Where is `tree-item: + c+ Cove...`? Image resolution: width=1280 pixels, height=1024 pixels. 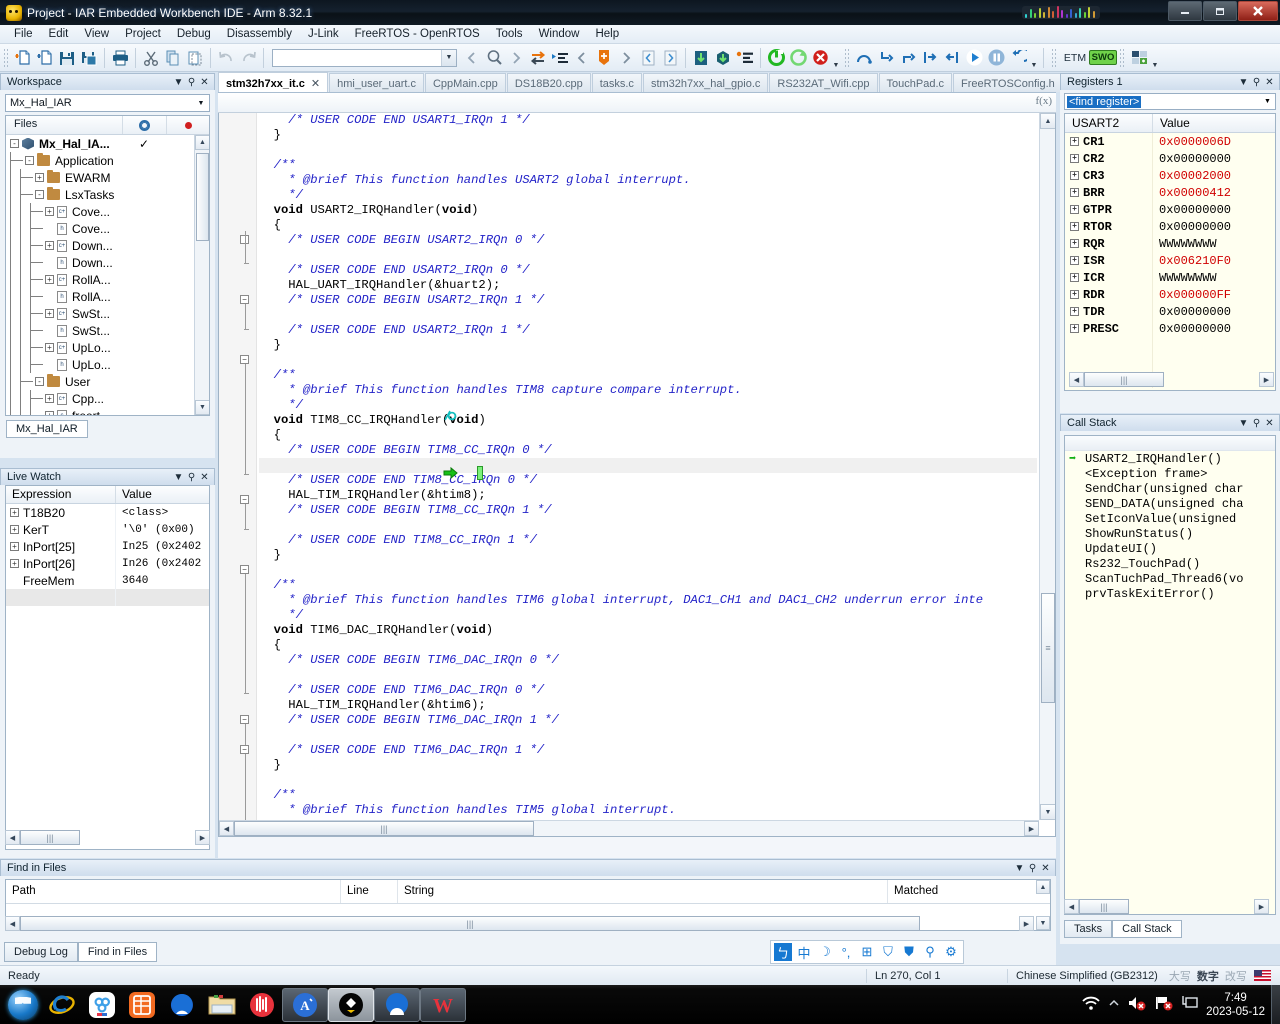
tree-item: + c+ Cove... is located at coordinates (107, 211).